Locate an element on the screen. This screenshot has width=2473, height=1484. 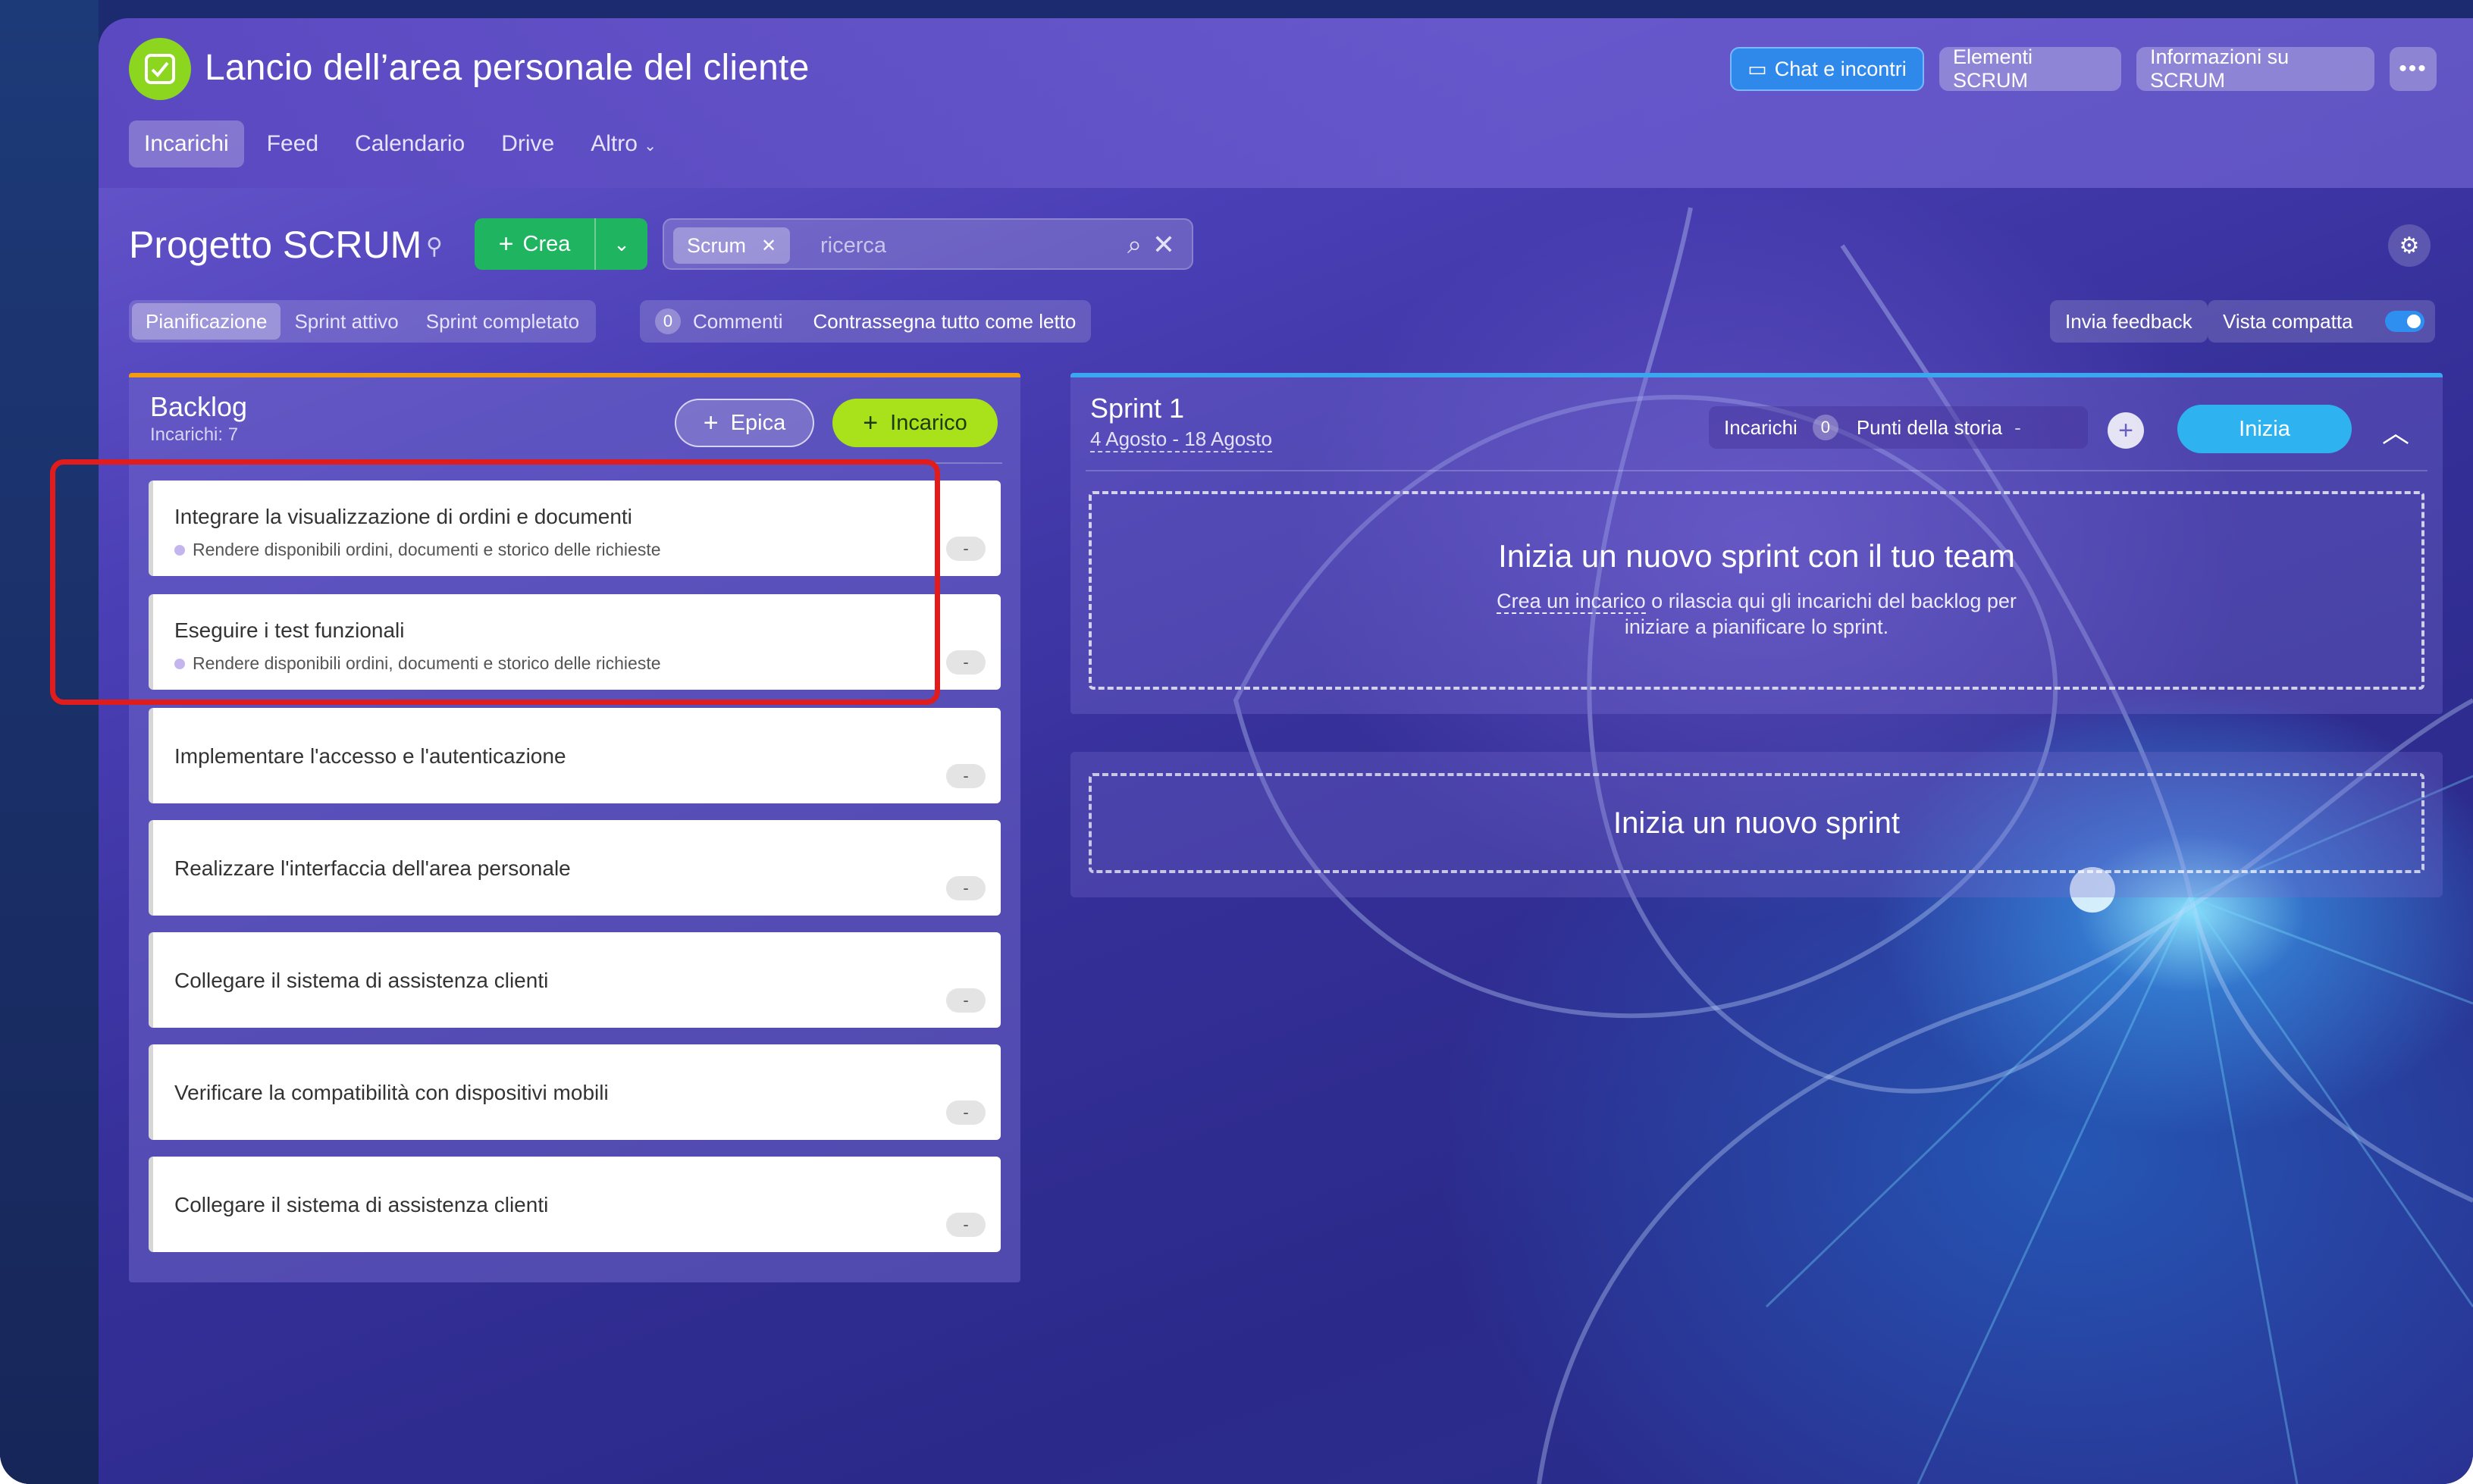
tab-sprint-completato: Sprint completato is located at coordinates (502, 321).